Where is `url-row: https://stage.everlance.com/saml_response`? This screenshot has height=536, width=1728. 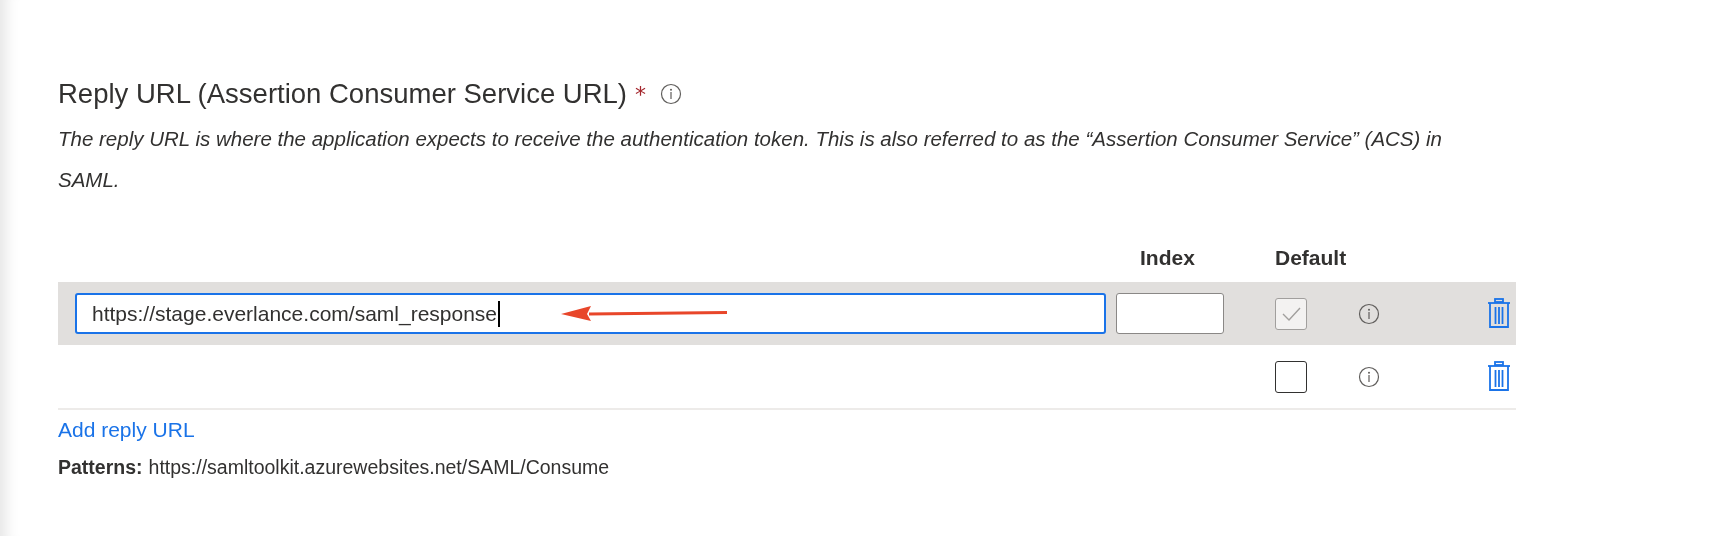
url-row: https://stage.everlance.com/saml_response is located at coordinates (787, 313).